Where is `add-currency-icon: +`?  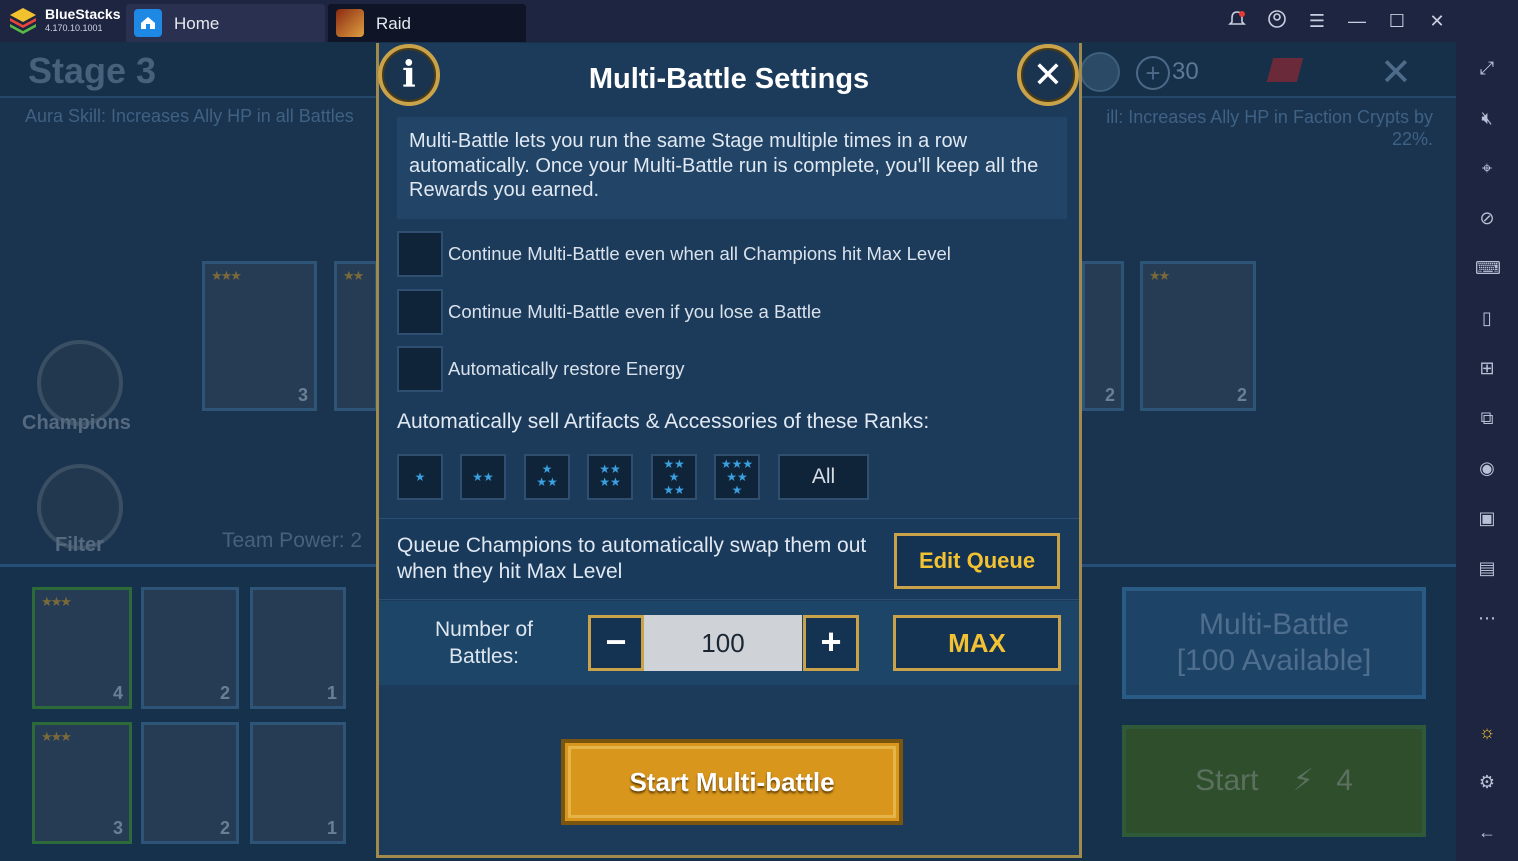 add-currency-icon: + is located at coordinates (1153, 73).